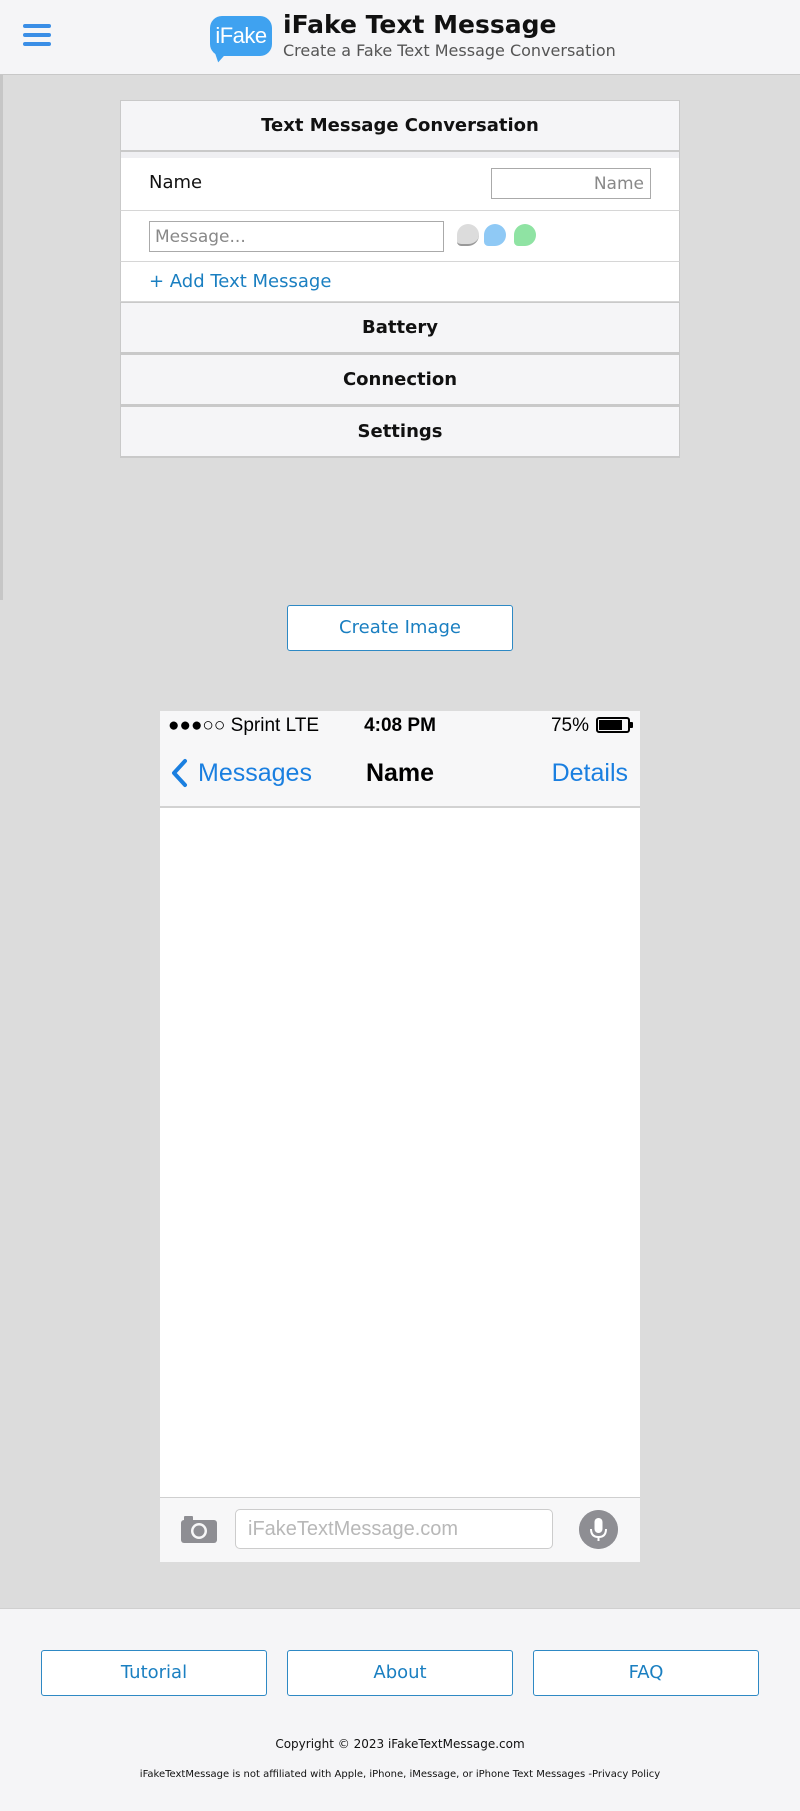  I want to click on copyright-text: Copyright © 2023 iFakeTextMessage.com, so click(400, 1744).